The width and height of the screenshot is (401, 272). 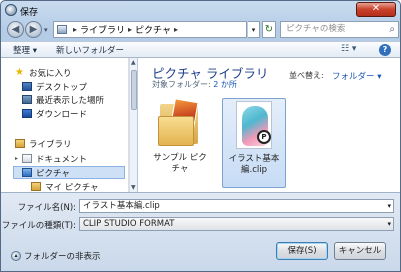 What do you see at coordinates (50, 73) in the screenshot?
I see `sidebar-item-label: お気に入り` at bounding box center [50, 73].